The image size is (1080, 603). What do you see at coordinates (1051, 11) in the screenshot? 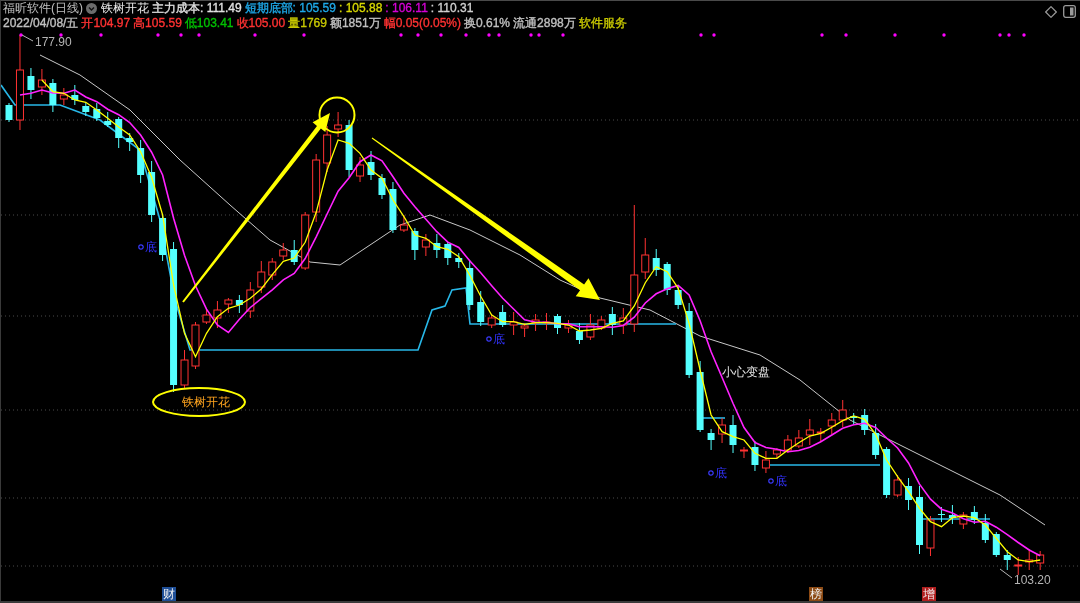
I see `diamond-icon` at bounding box center [1051, 11].